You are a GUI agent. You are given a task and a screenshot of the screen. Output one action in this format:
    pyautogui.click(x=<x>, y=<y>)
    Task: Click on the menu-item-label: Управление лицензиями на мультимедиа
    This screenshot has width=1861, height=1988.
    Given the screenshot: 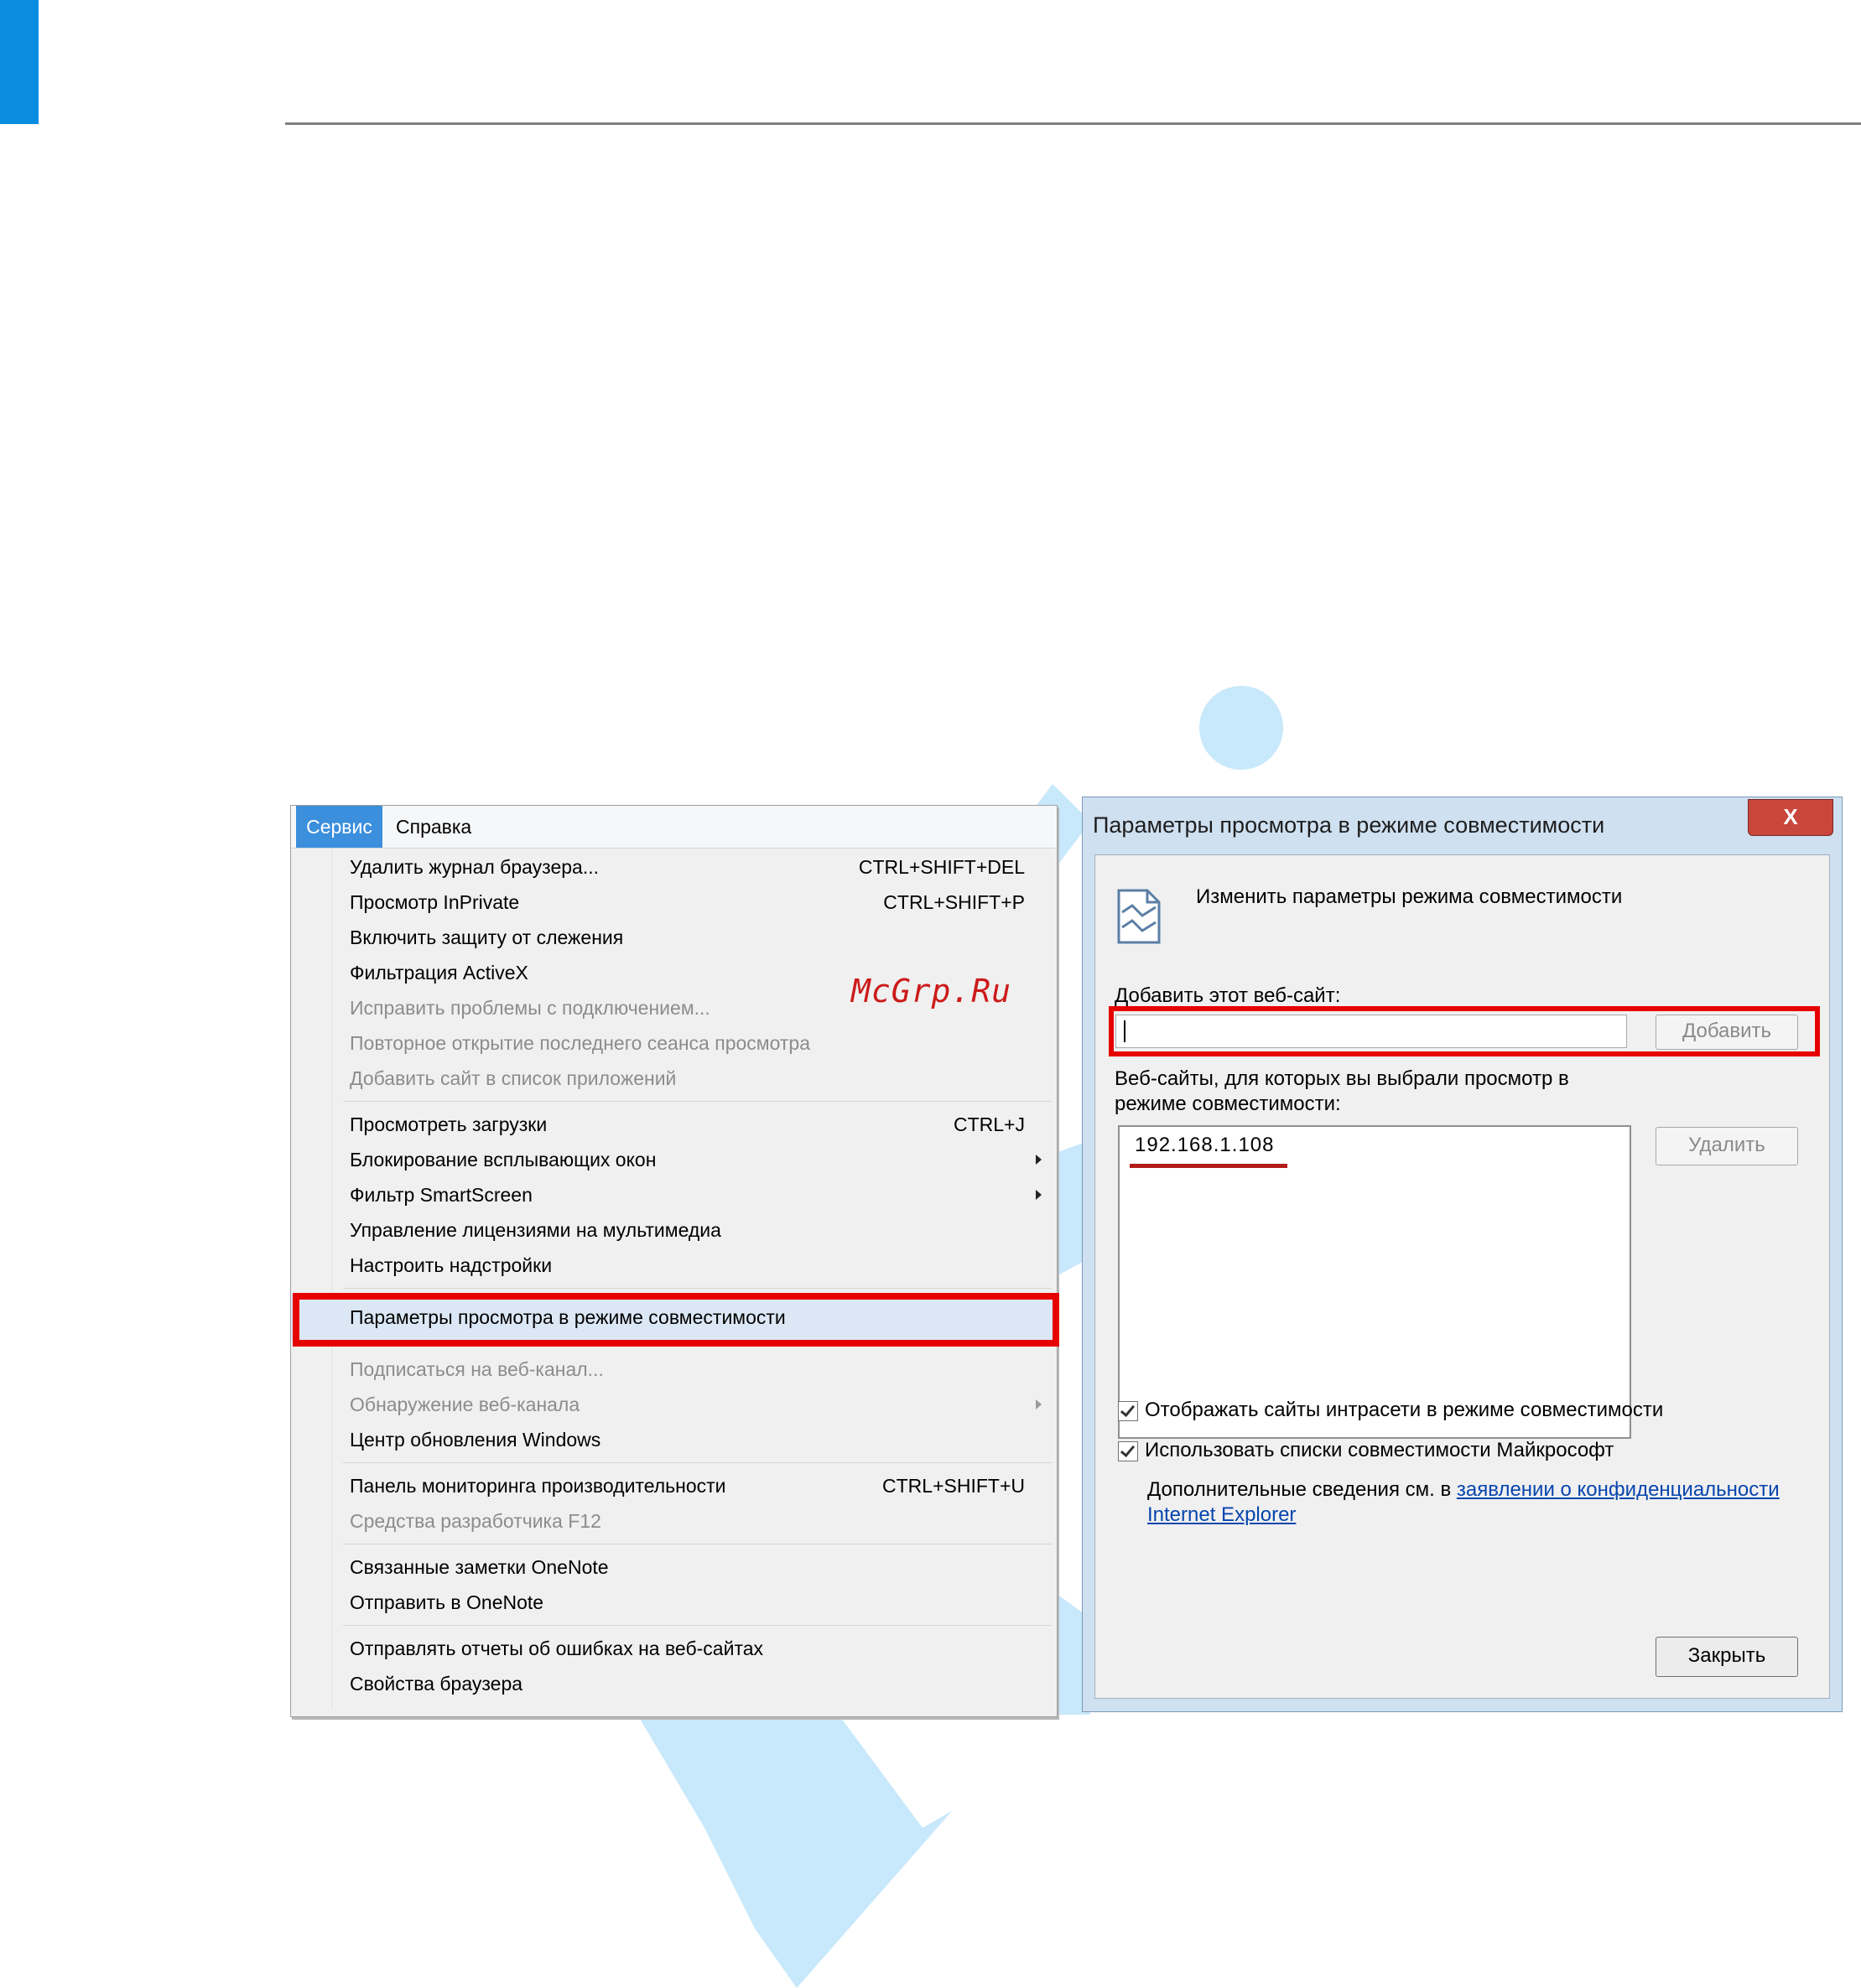 What is the action you would take?
    pyautogui.click(x=535, y=1230)
    